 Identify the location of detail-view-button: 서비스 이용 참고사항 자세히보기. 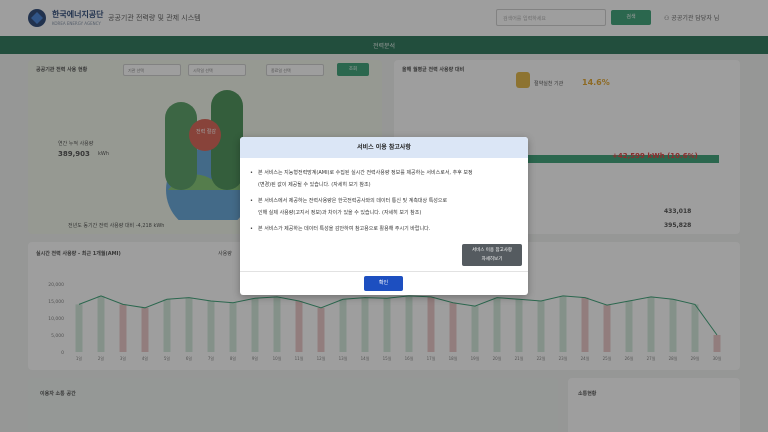
(492, 255).